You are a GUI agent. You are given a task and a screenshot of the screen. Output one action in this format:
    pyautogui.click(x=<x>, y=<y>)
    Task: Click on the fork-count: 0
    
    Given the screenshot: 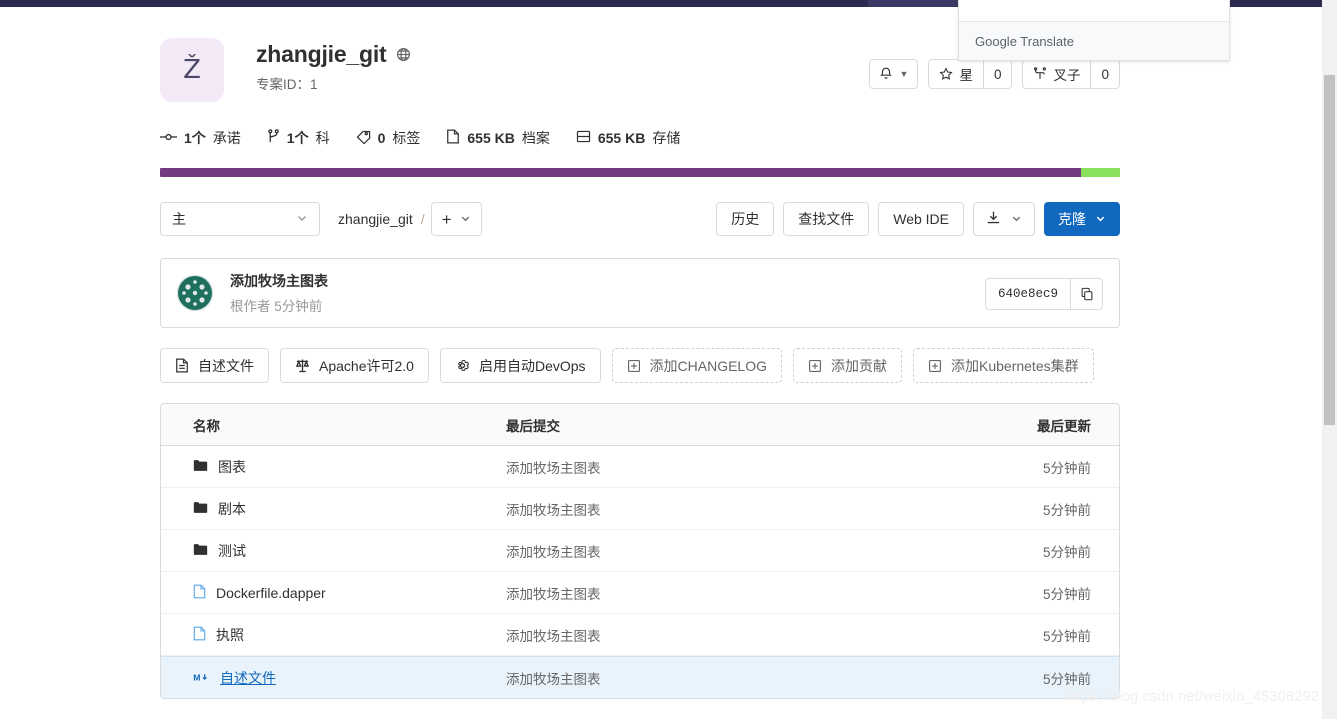 What is the action you would take?
    pyautogui.click(x=1105, y=74)
    